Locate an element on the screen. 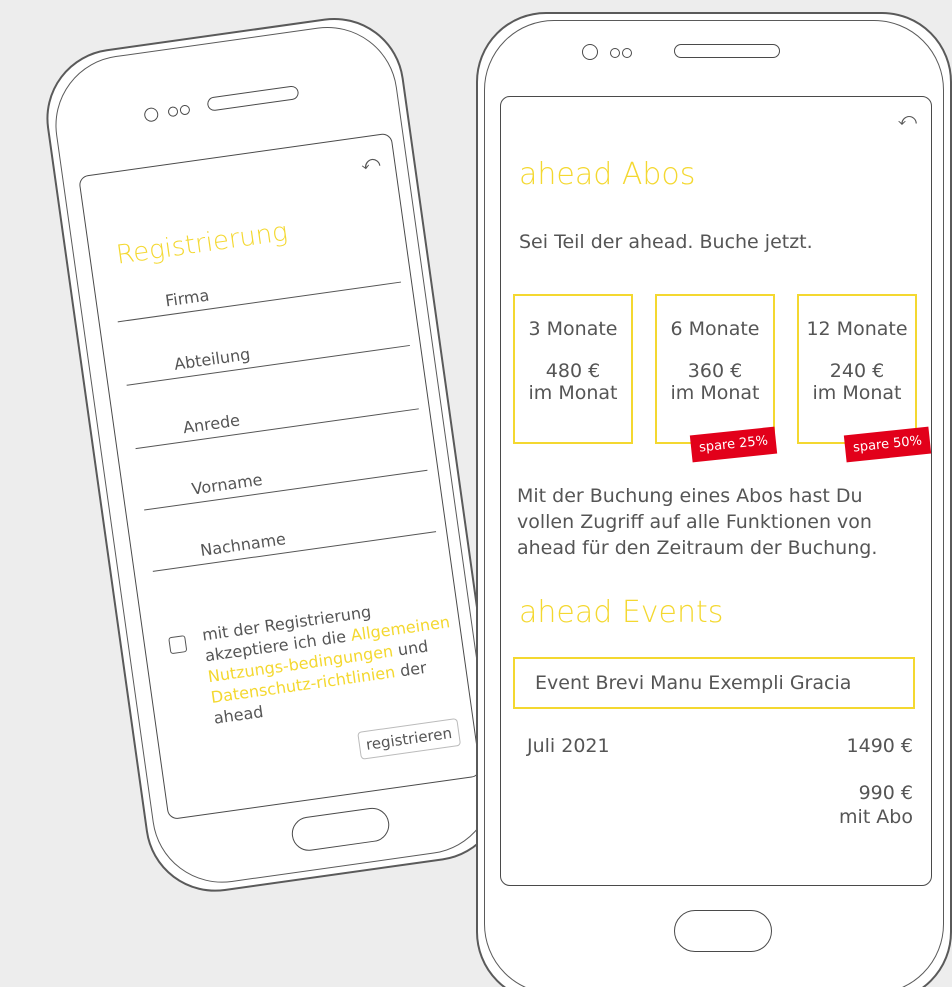 Image resolution: width=952 pixels, height=987 pixels. abos-title: ahead Abos is located at coordinates (607, 174).